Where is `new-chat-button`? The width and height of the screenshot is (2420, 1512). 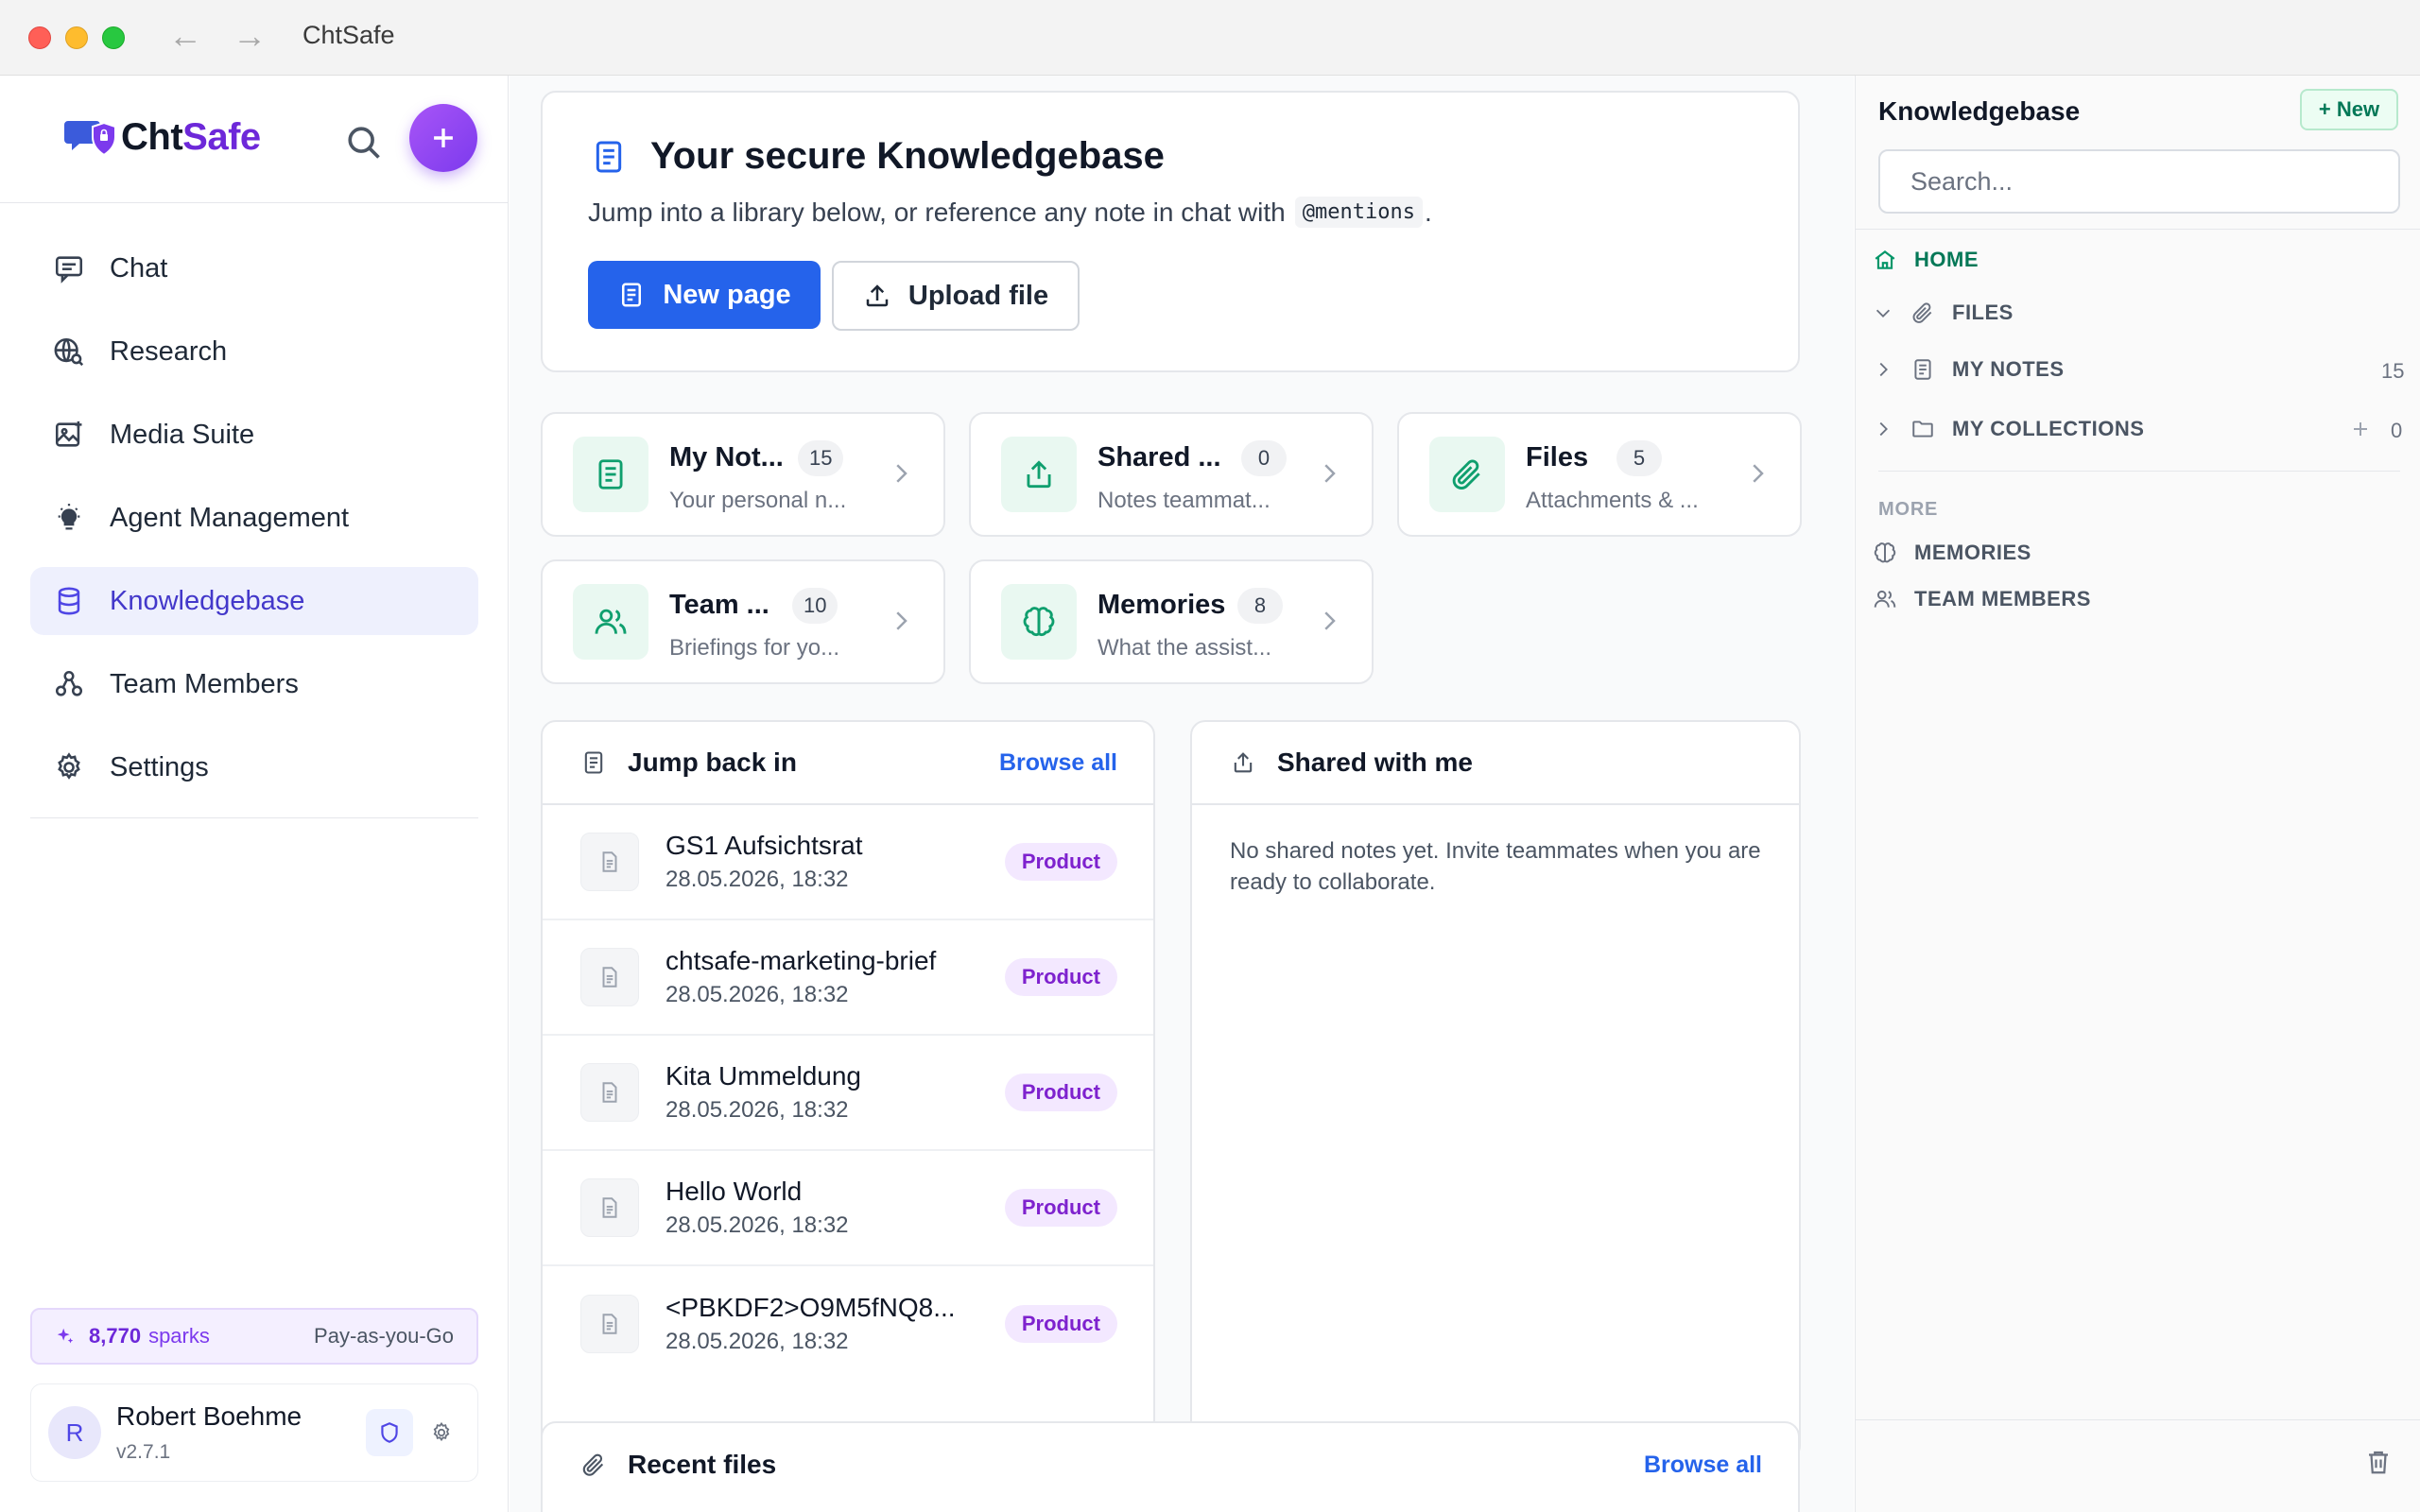
new-chat-button is located at coordinates (443, 138).